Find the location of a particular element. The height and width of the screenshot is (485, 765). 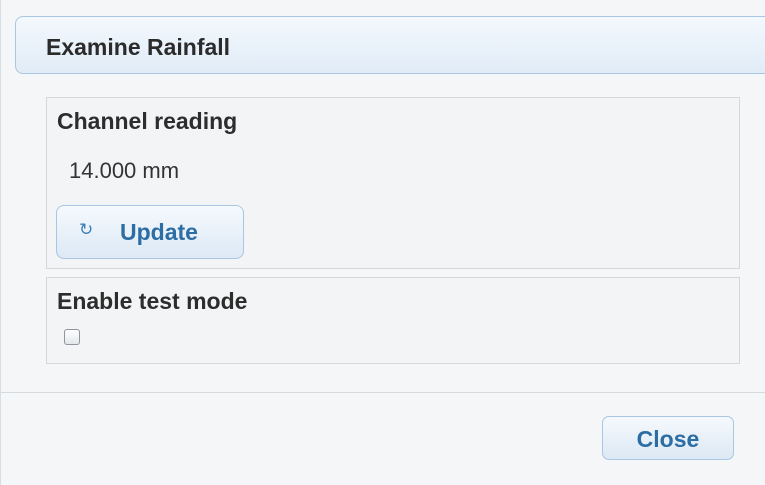

refresh-icon: ↻ is located at coordinates (86, 229).